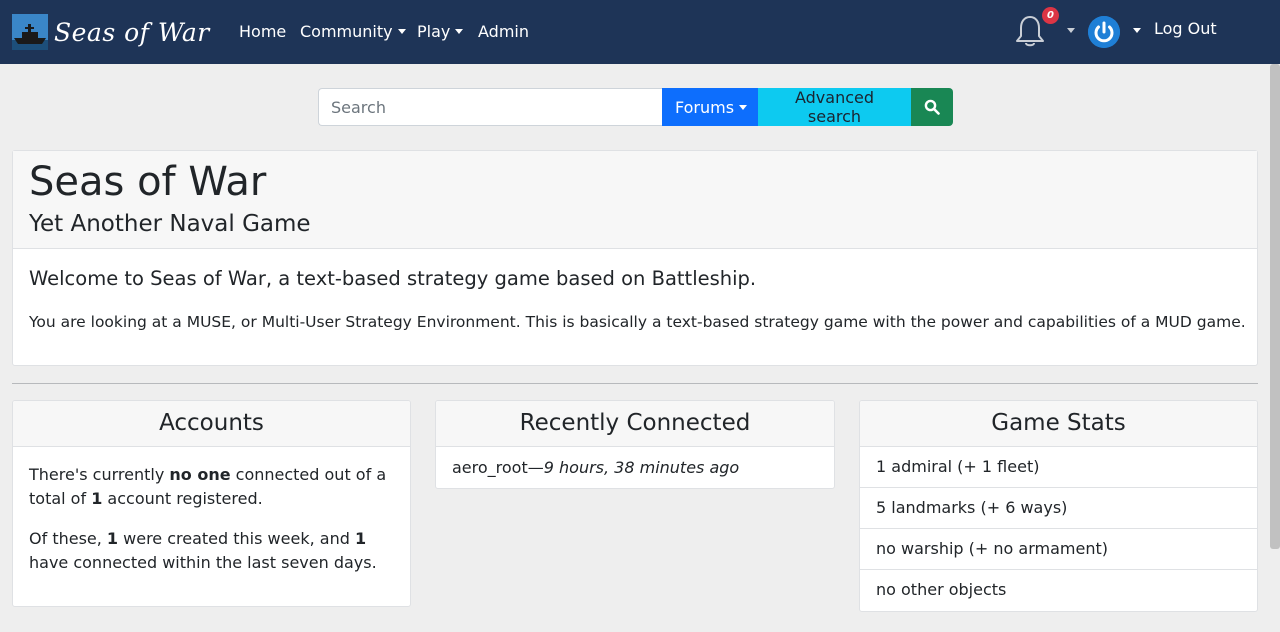 This screenshot has width=1280, height=632. I want to click on text: were created this week, and, so click(236, 538).